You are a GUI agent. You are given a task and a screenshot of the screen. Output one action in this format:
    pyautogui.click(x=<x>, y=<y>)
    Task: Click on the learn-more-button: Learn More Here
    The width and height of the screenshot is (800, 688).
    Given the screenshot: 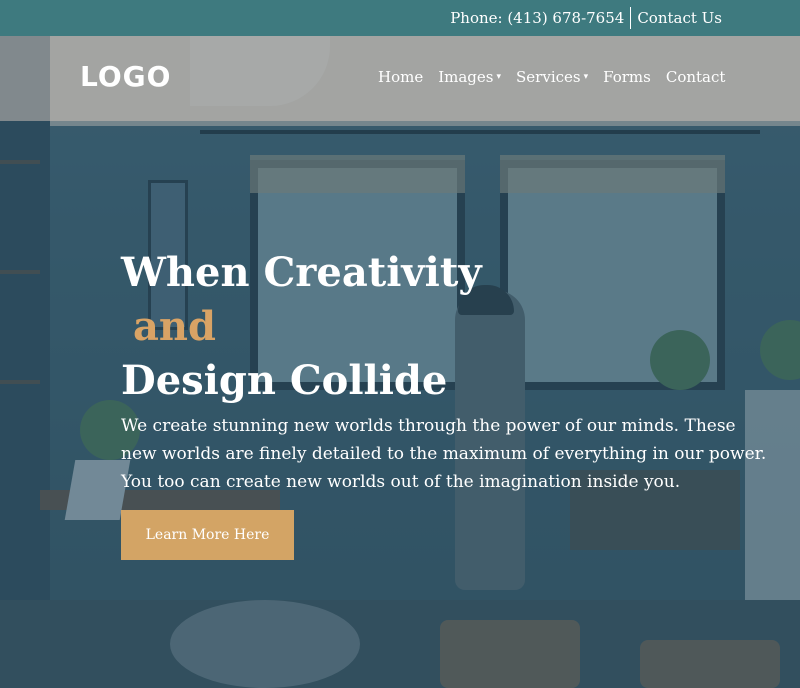 What is the action you would take?
    pyautogui.click(x=207, y=535)
    